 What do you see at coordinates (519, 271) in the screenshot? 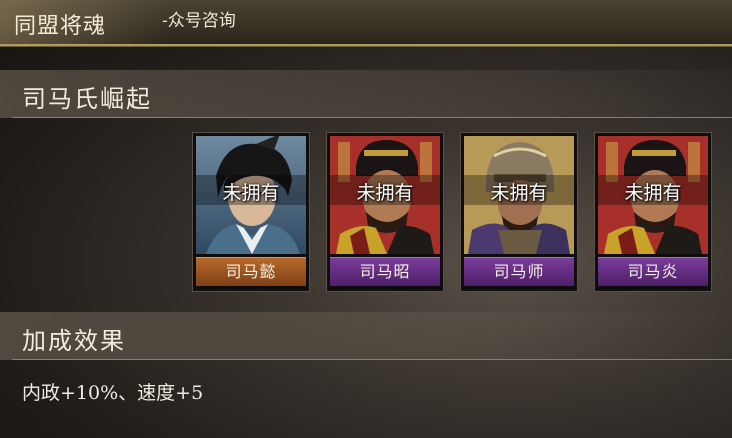
I see `general-name: 司马师` at bounding box center [519, 271].